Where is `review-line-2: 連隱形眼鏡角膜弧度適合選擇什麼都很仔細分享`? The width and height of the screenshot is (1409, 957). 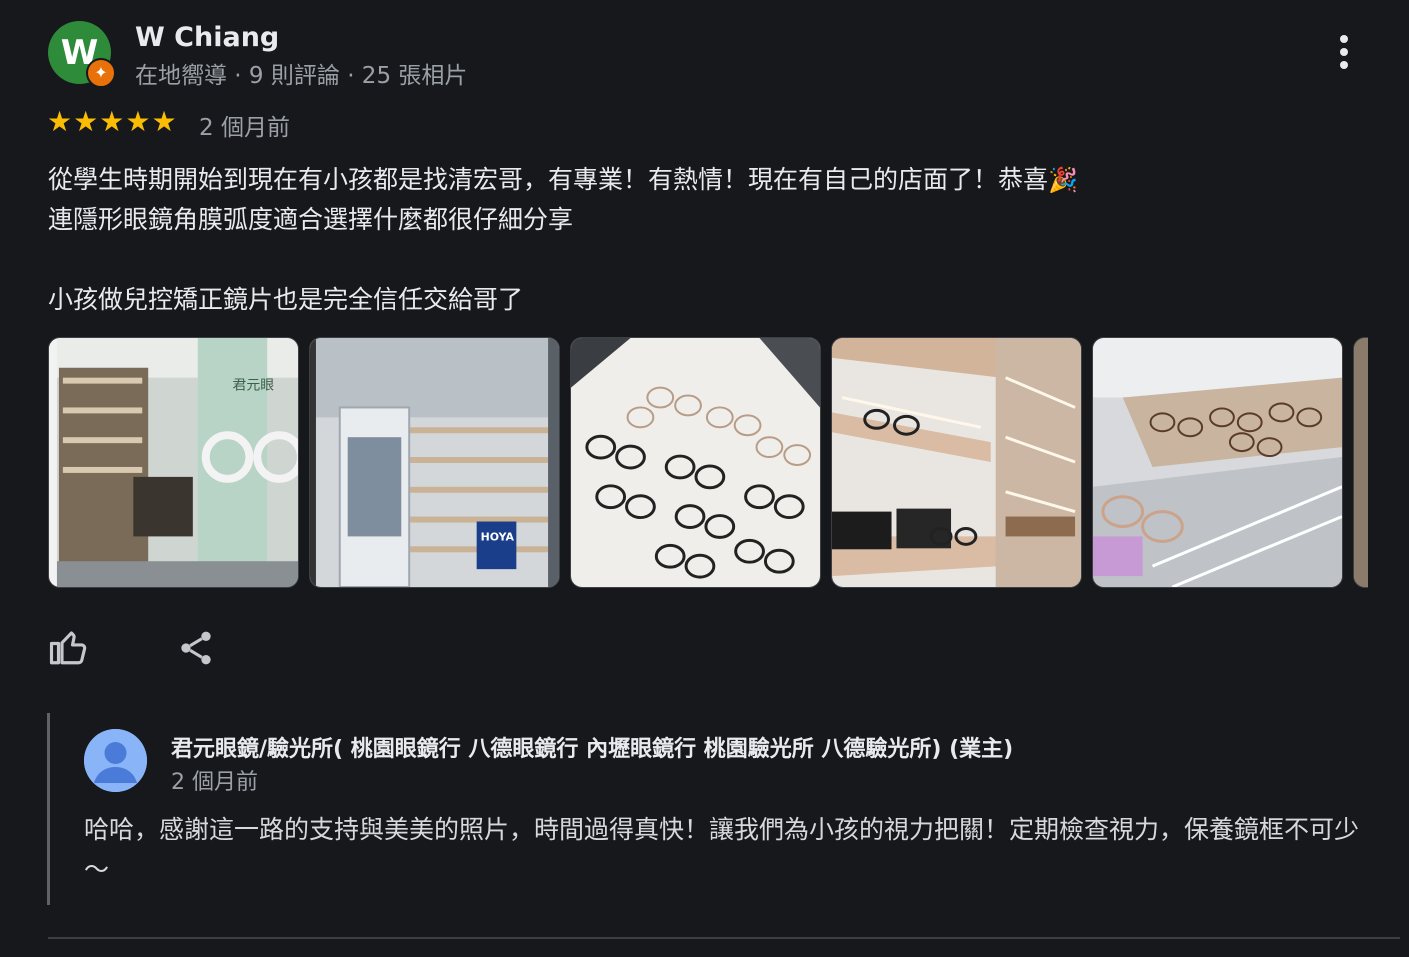 review-line-2: 連隱形眼鏡角膜弧度適合選擇什麼都很仔細分享 is located at coordinates (311, 219).